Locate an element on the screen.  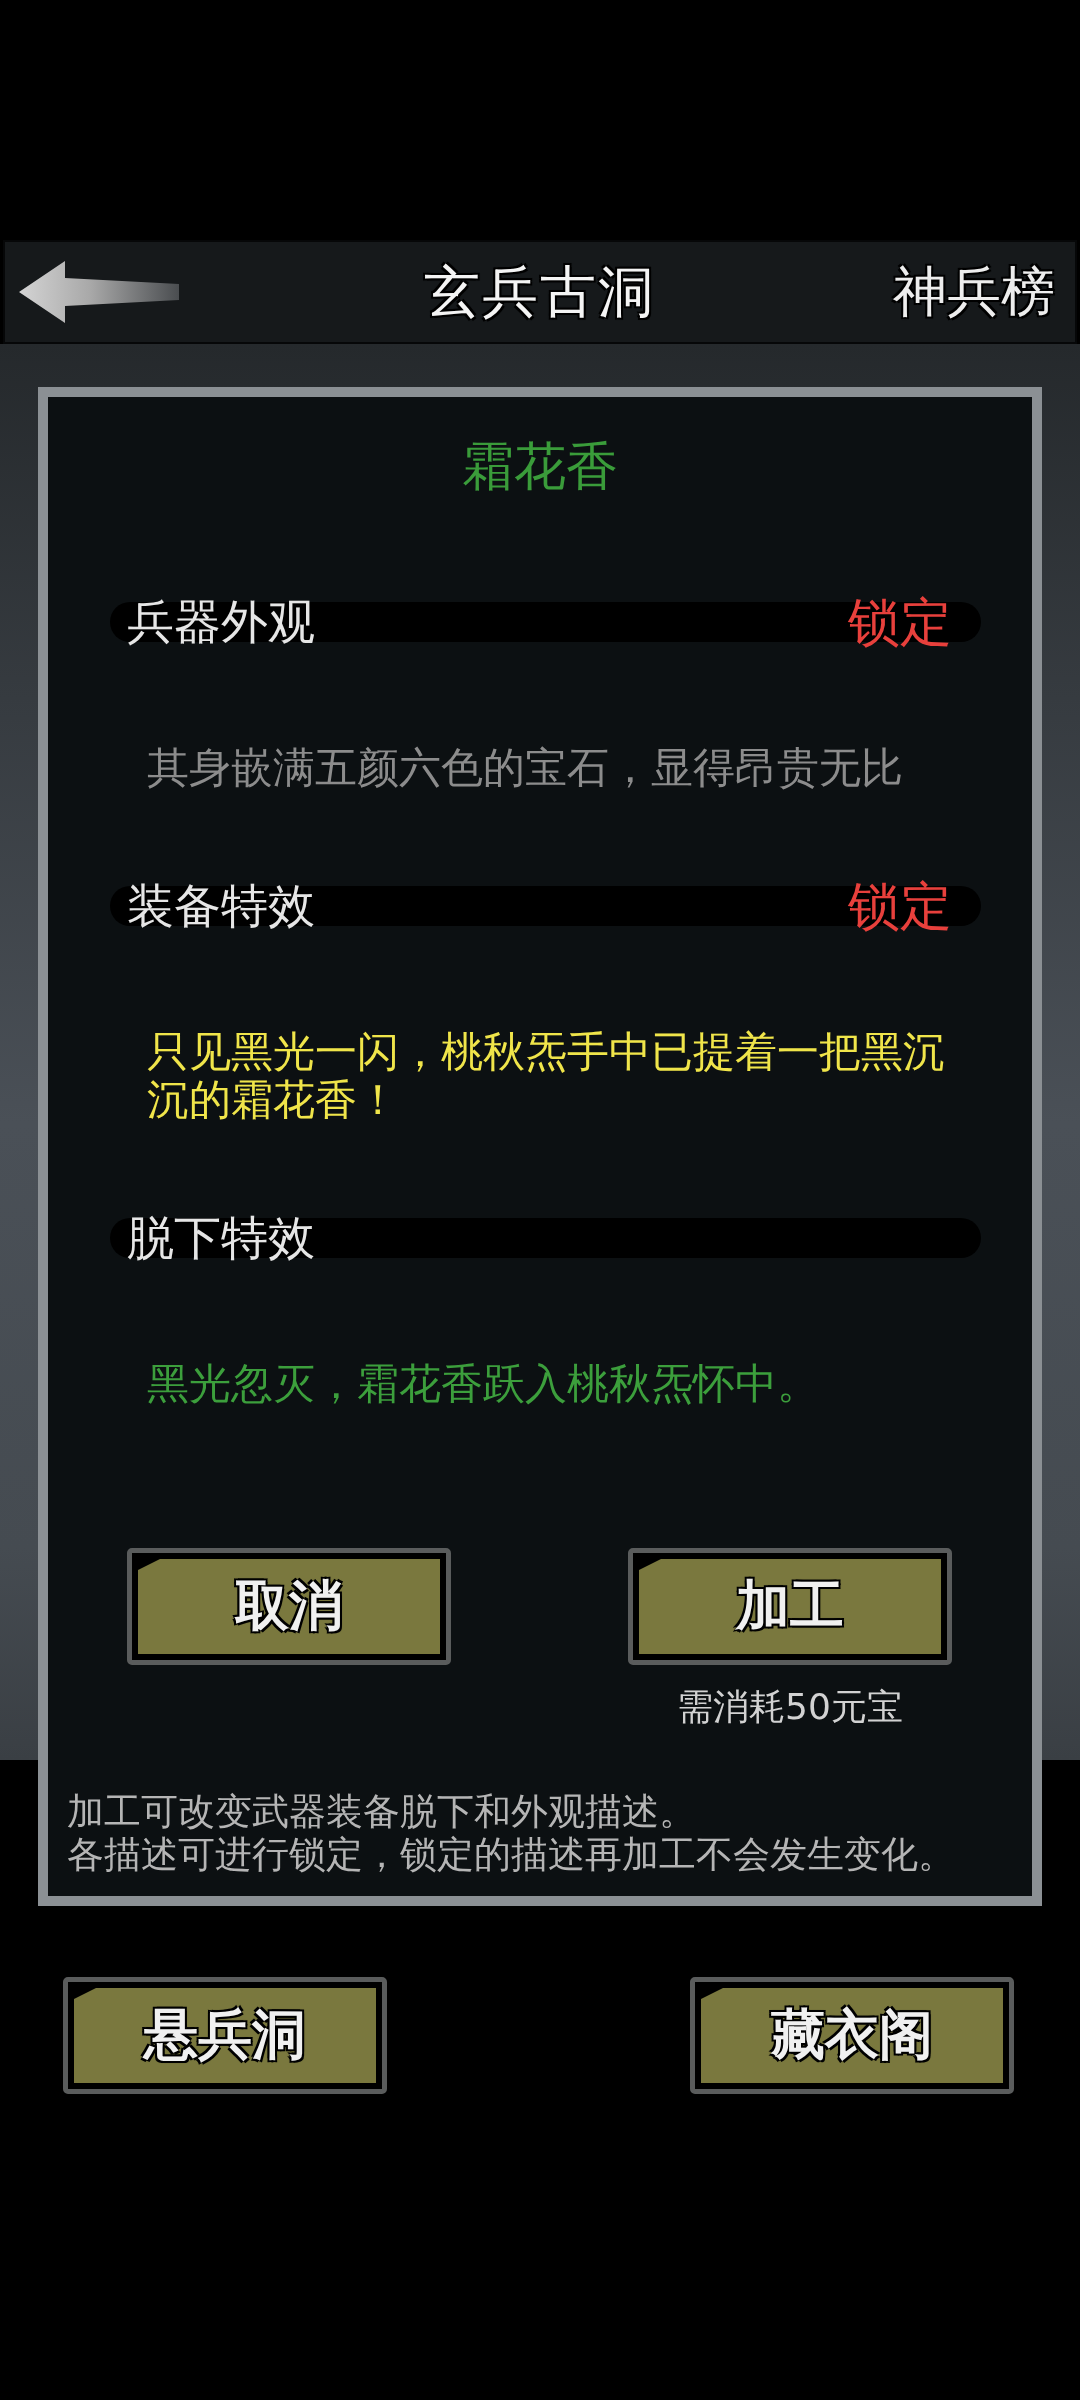
nav-button: 悬兵洞 is located at coordinates (225, 2035).